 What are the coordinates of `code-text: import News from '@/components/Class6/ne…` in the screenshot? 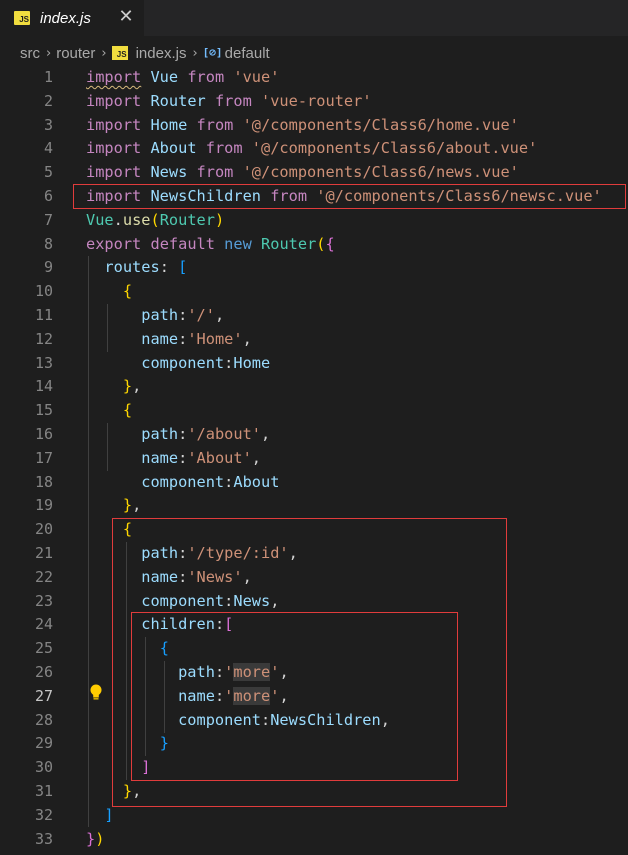 It's located at (302, 173).